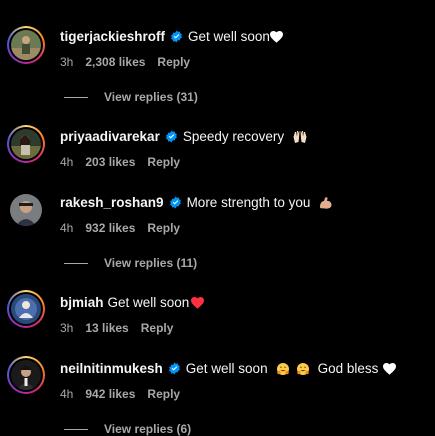 This screenshot has width=435, height=436. Describe the element at coordinates (233, 136) in the screenshot. I see `comment-body: Speedy recovery` at that location.